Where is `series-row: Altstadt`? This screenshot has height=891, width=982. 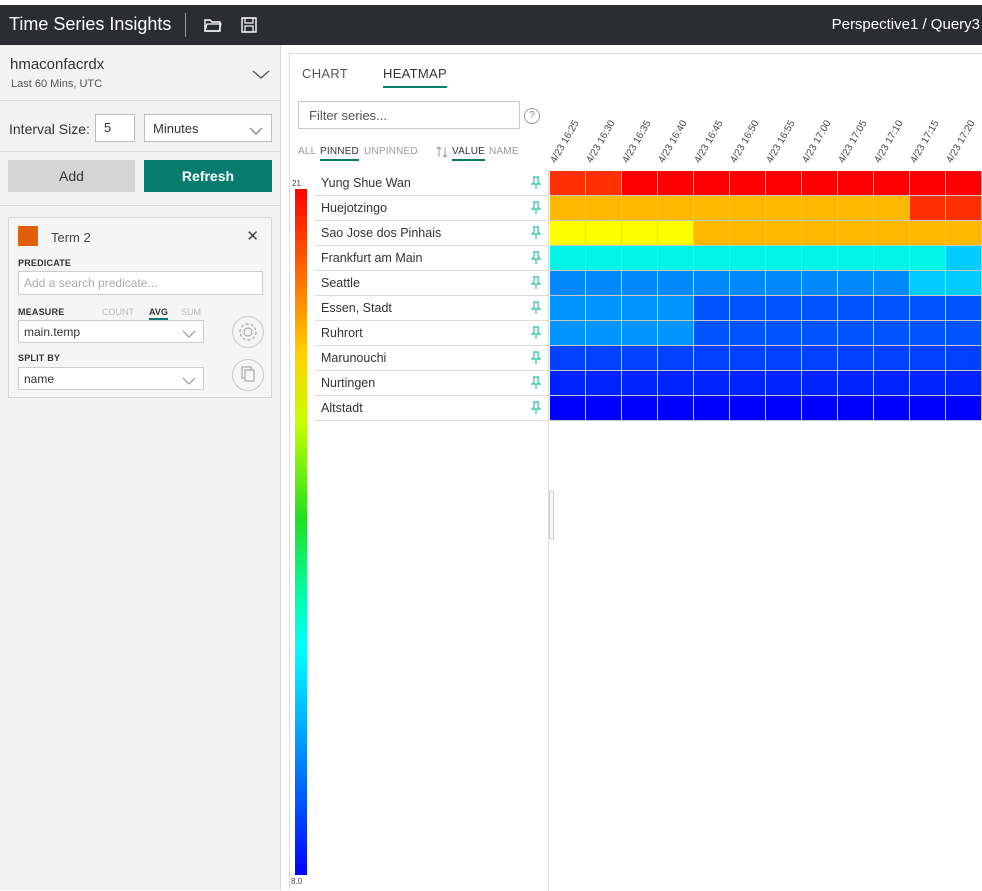 series-row: Altstadt is located at coordinates (432, 408).